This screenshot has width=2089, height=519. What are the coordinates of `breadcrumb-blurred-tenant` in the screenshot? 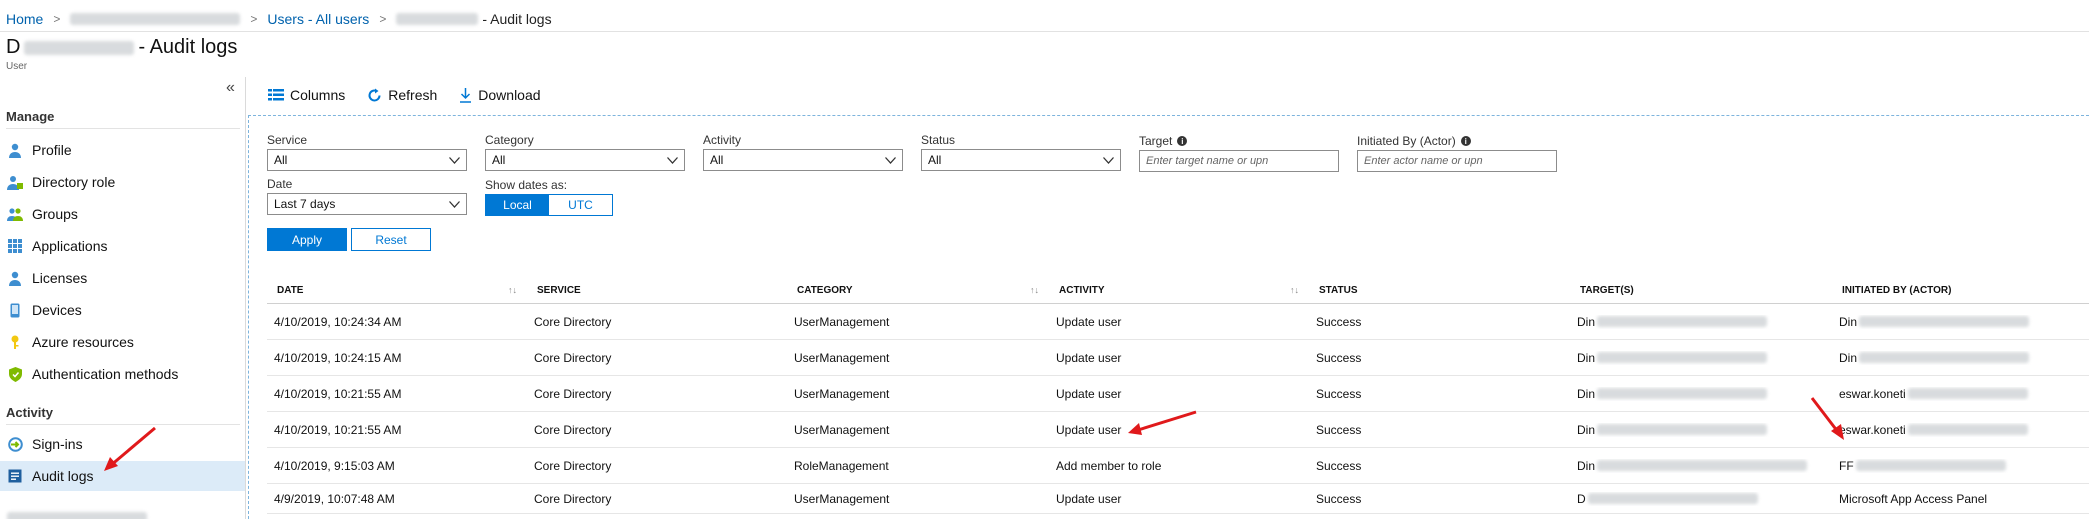 It's located at (155, 19).